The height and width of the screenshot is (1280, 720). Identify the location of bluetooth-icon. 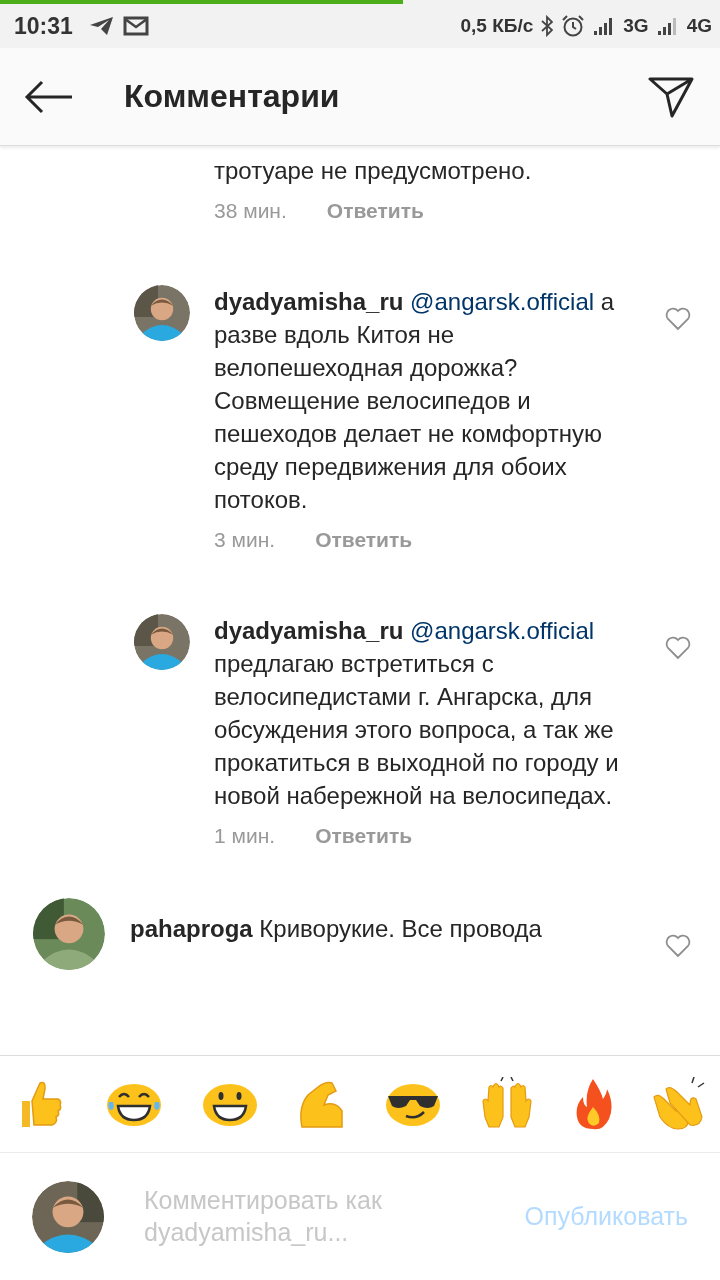
(547, 26).